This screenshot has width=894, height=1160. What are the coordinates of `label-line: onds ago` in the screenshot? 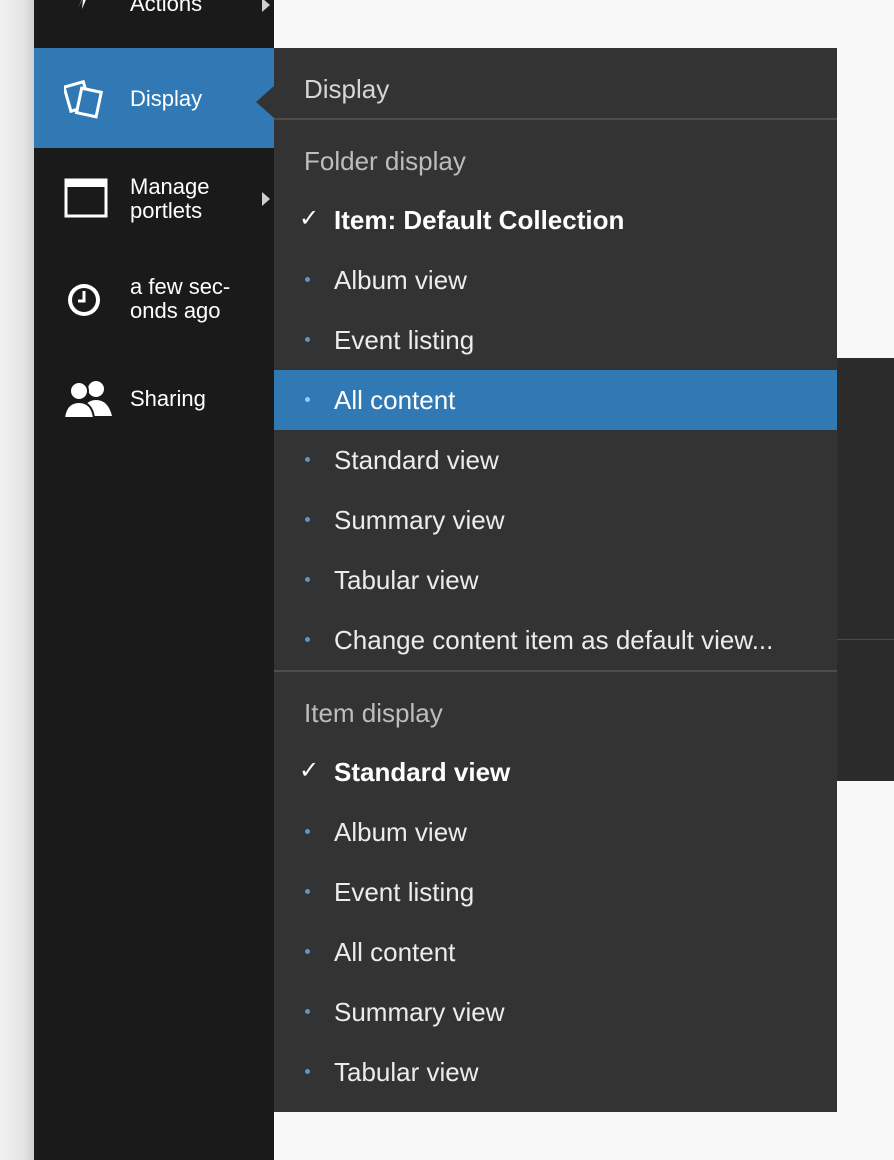 It's located at (175, 310).